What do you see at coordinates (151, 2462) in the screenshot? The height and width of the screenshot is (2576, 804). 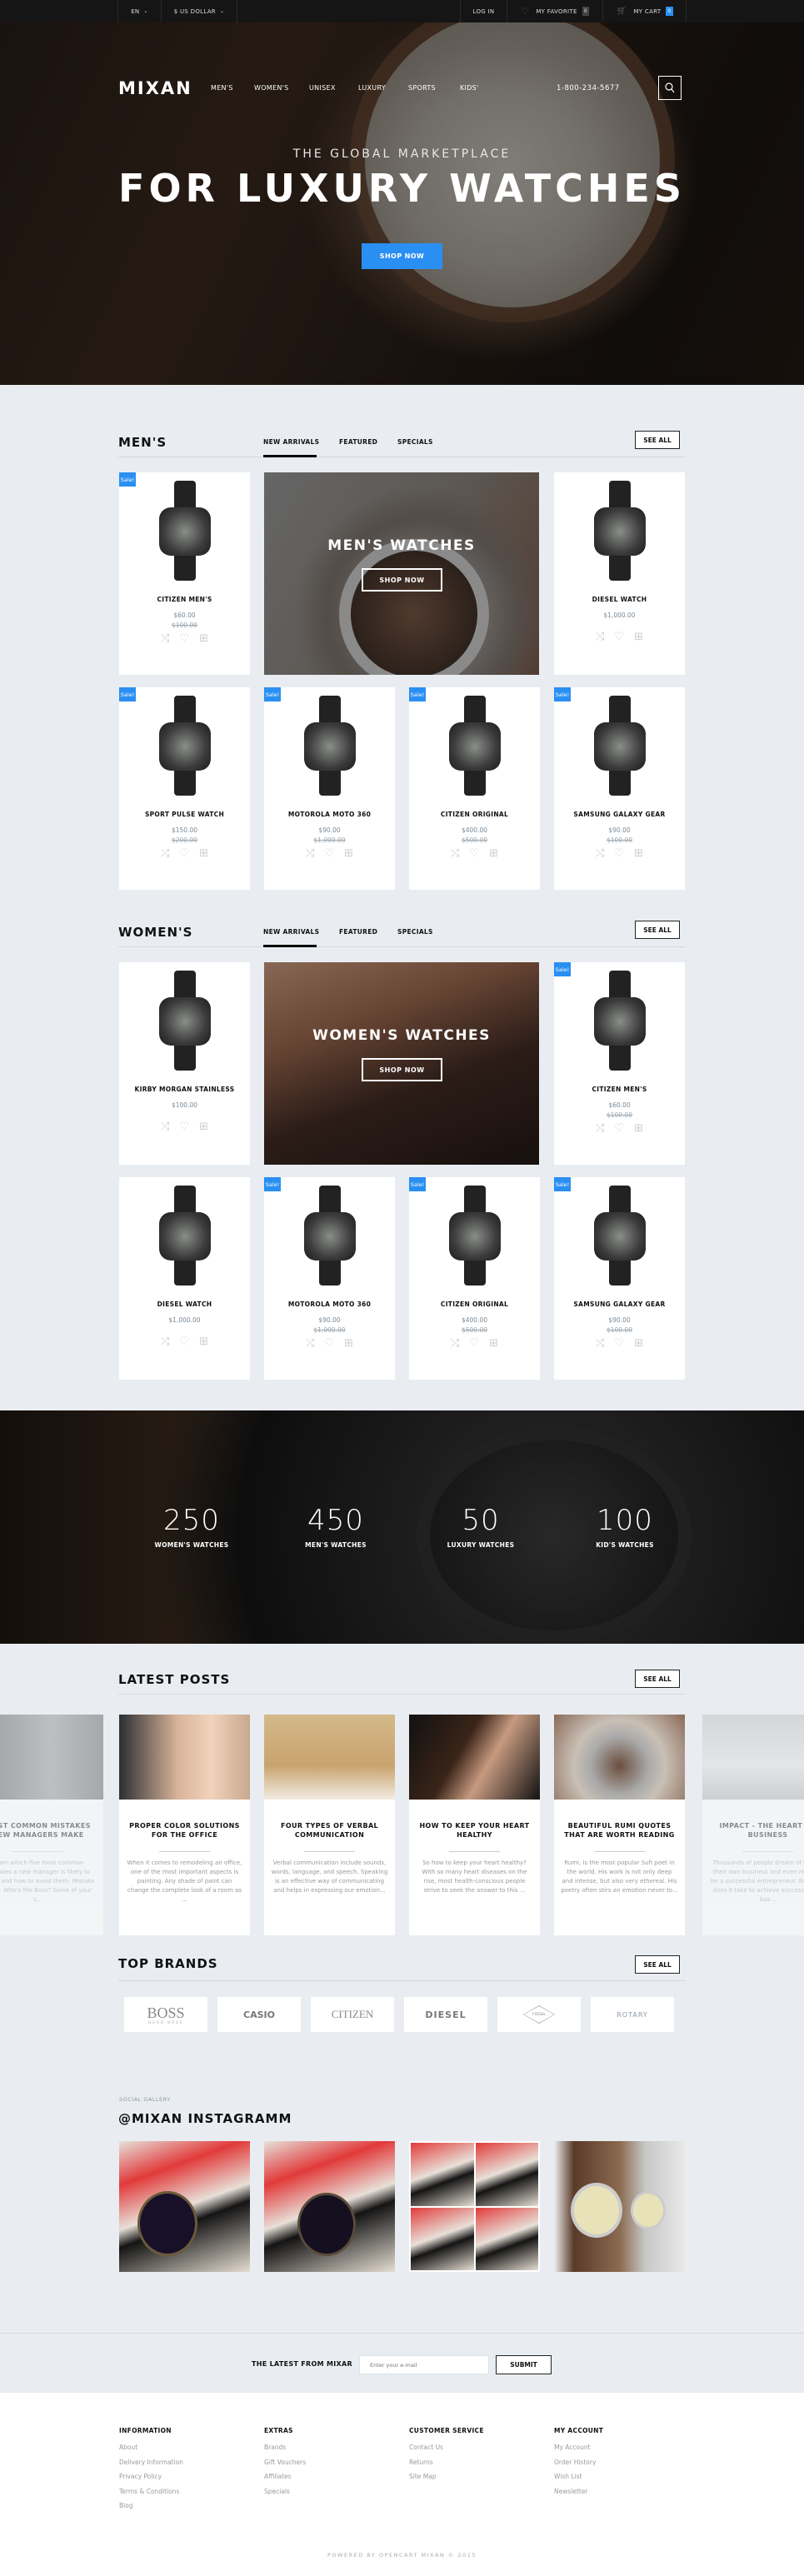 I see `footer-link: Delivery Information` at bounding box center [151, 2462].